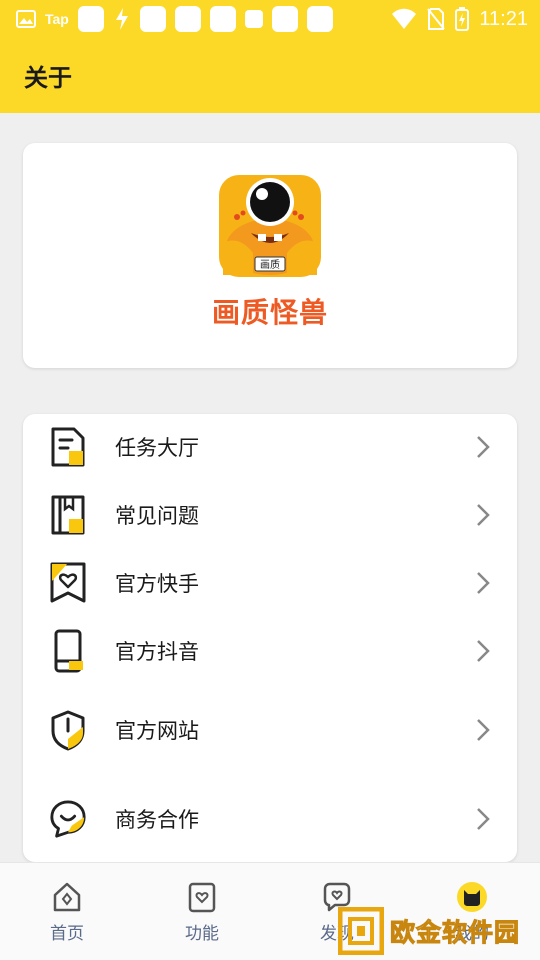 The width and height of the screenshot is (540, 960). I want to click on flash-icon, so click(121, 19).